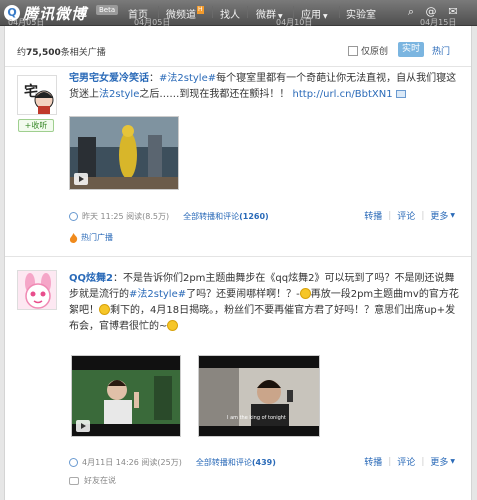 This screenshot has height=500, width=477. Describe the element at coordinates (119, 94) in the screenshot. I see `keyword-link: 法2style` at that location.